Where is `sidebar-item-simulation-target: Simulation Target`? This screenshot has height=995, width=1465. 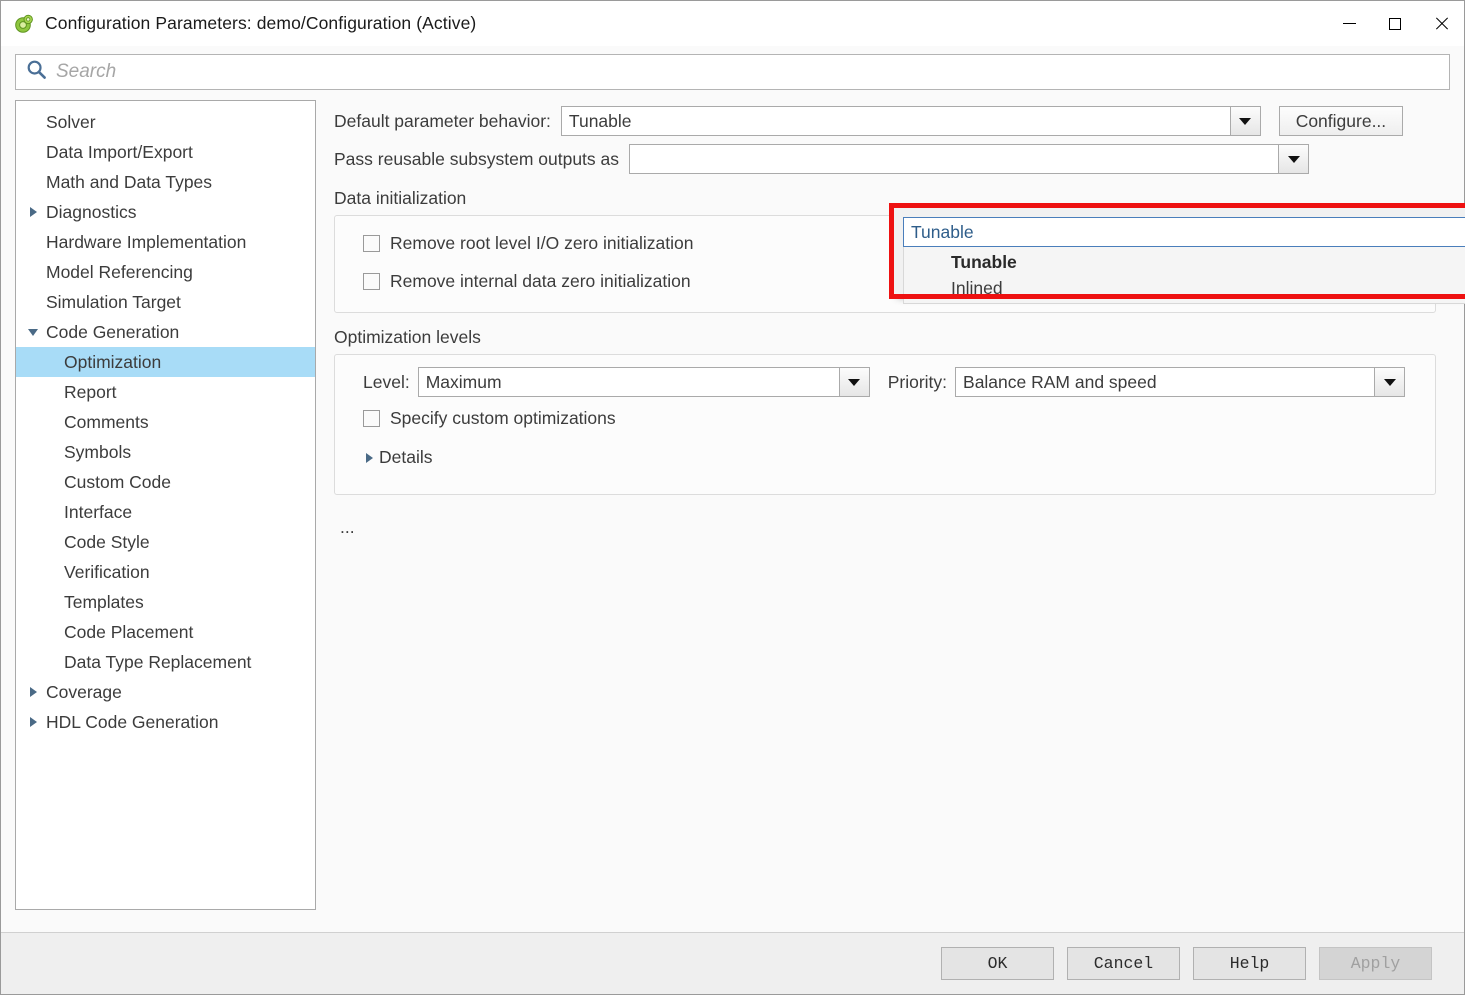
sidebar-item-simulation-target: Simulation Target is located at coordinates (165, 302).